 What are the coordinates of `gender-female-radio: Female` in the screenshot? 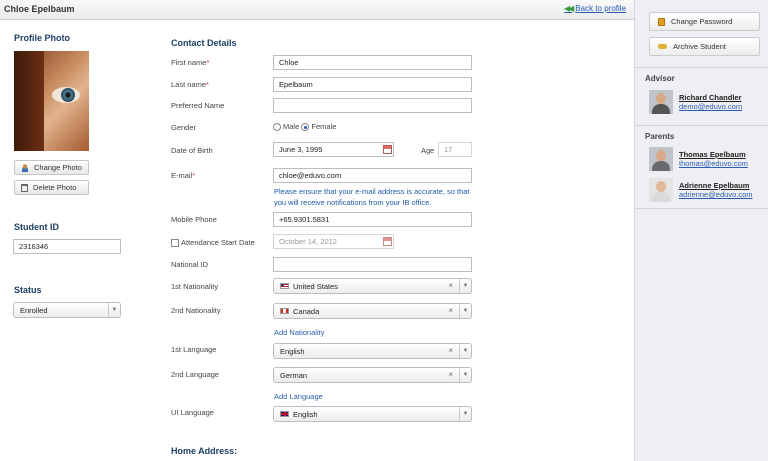 It's located at (318, 127).